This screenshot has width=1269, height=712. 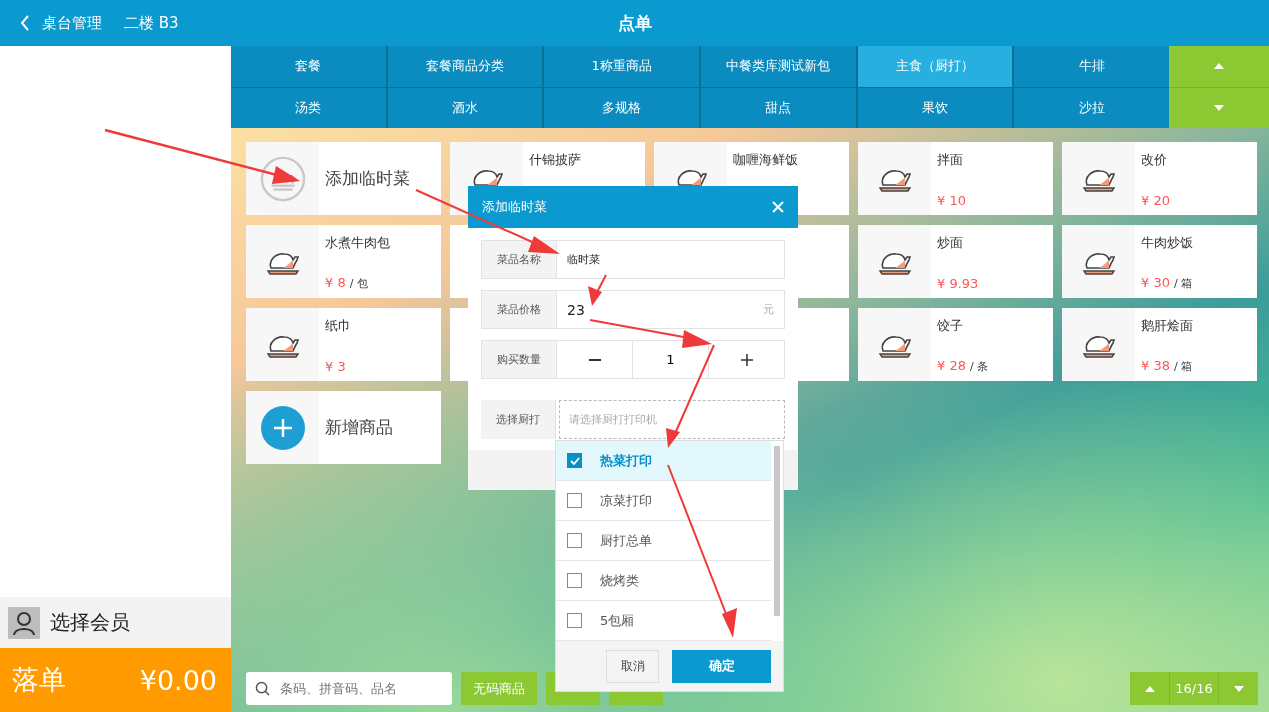 What do you see at coordinates (308, 66) in the screenshot?
I see `category-tab: 套餐` at bounding box center [308, 66].